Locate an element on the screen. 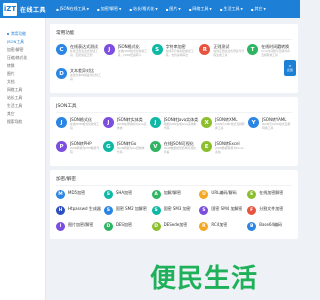  sidebar-item-1: JSON工具 is located at coordinates (22, 42).